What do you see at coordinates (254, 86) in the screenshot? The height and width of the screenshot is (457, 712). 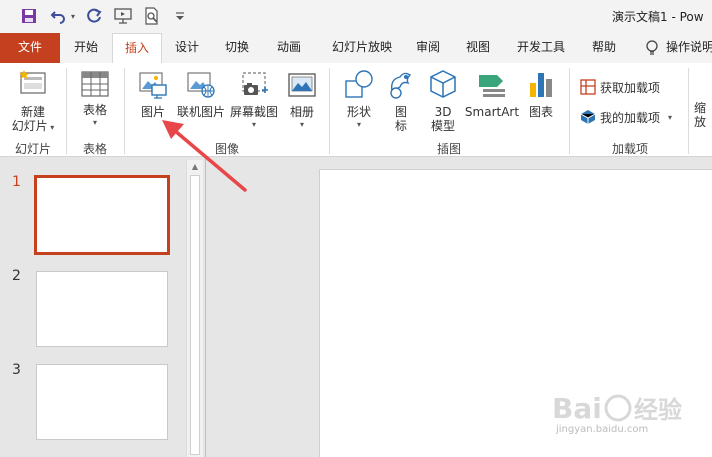 I see `screenshot-icon` at bounding box center [254, 86].